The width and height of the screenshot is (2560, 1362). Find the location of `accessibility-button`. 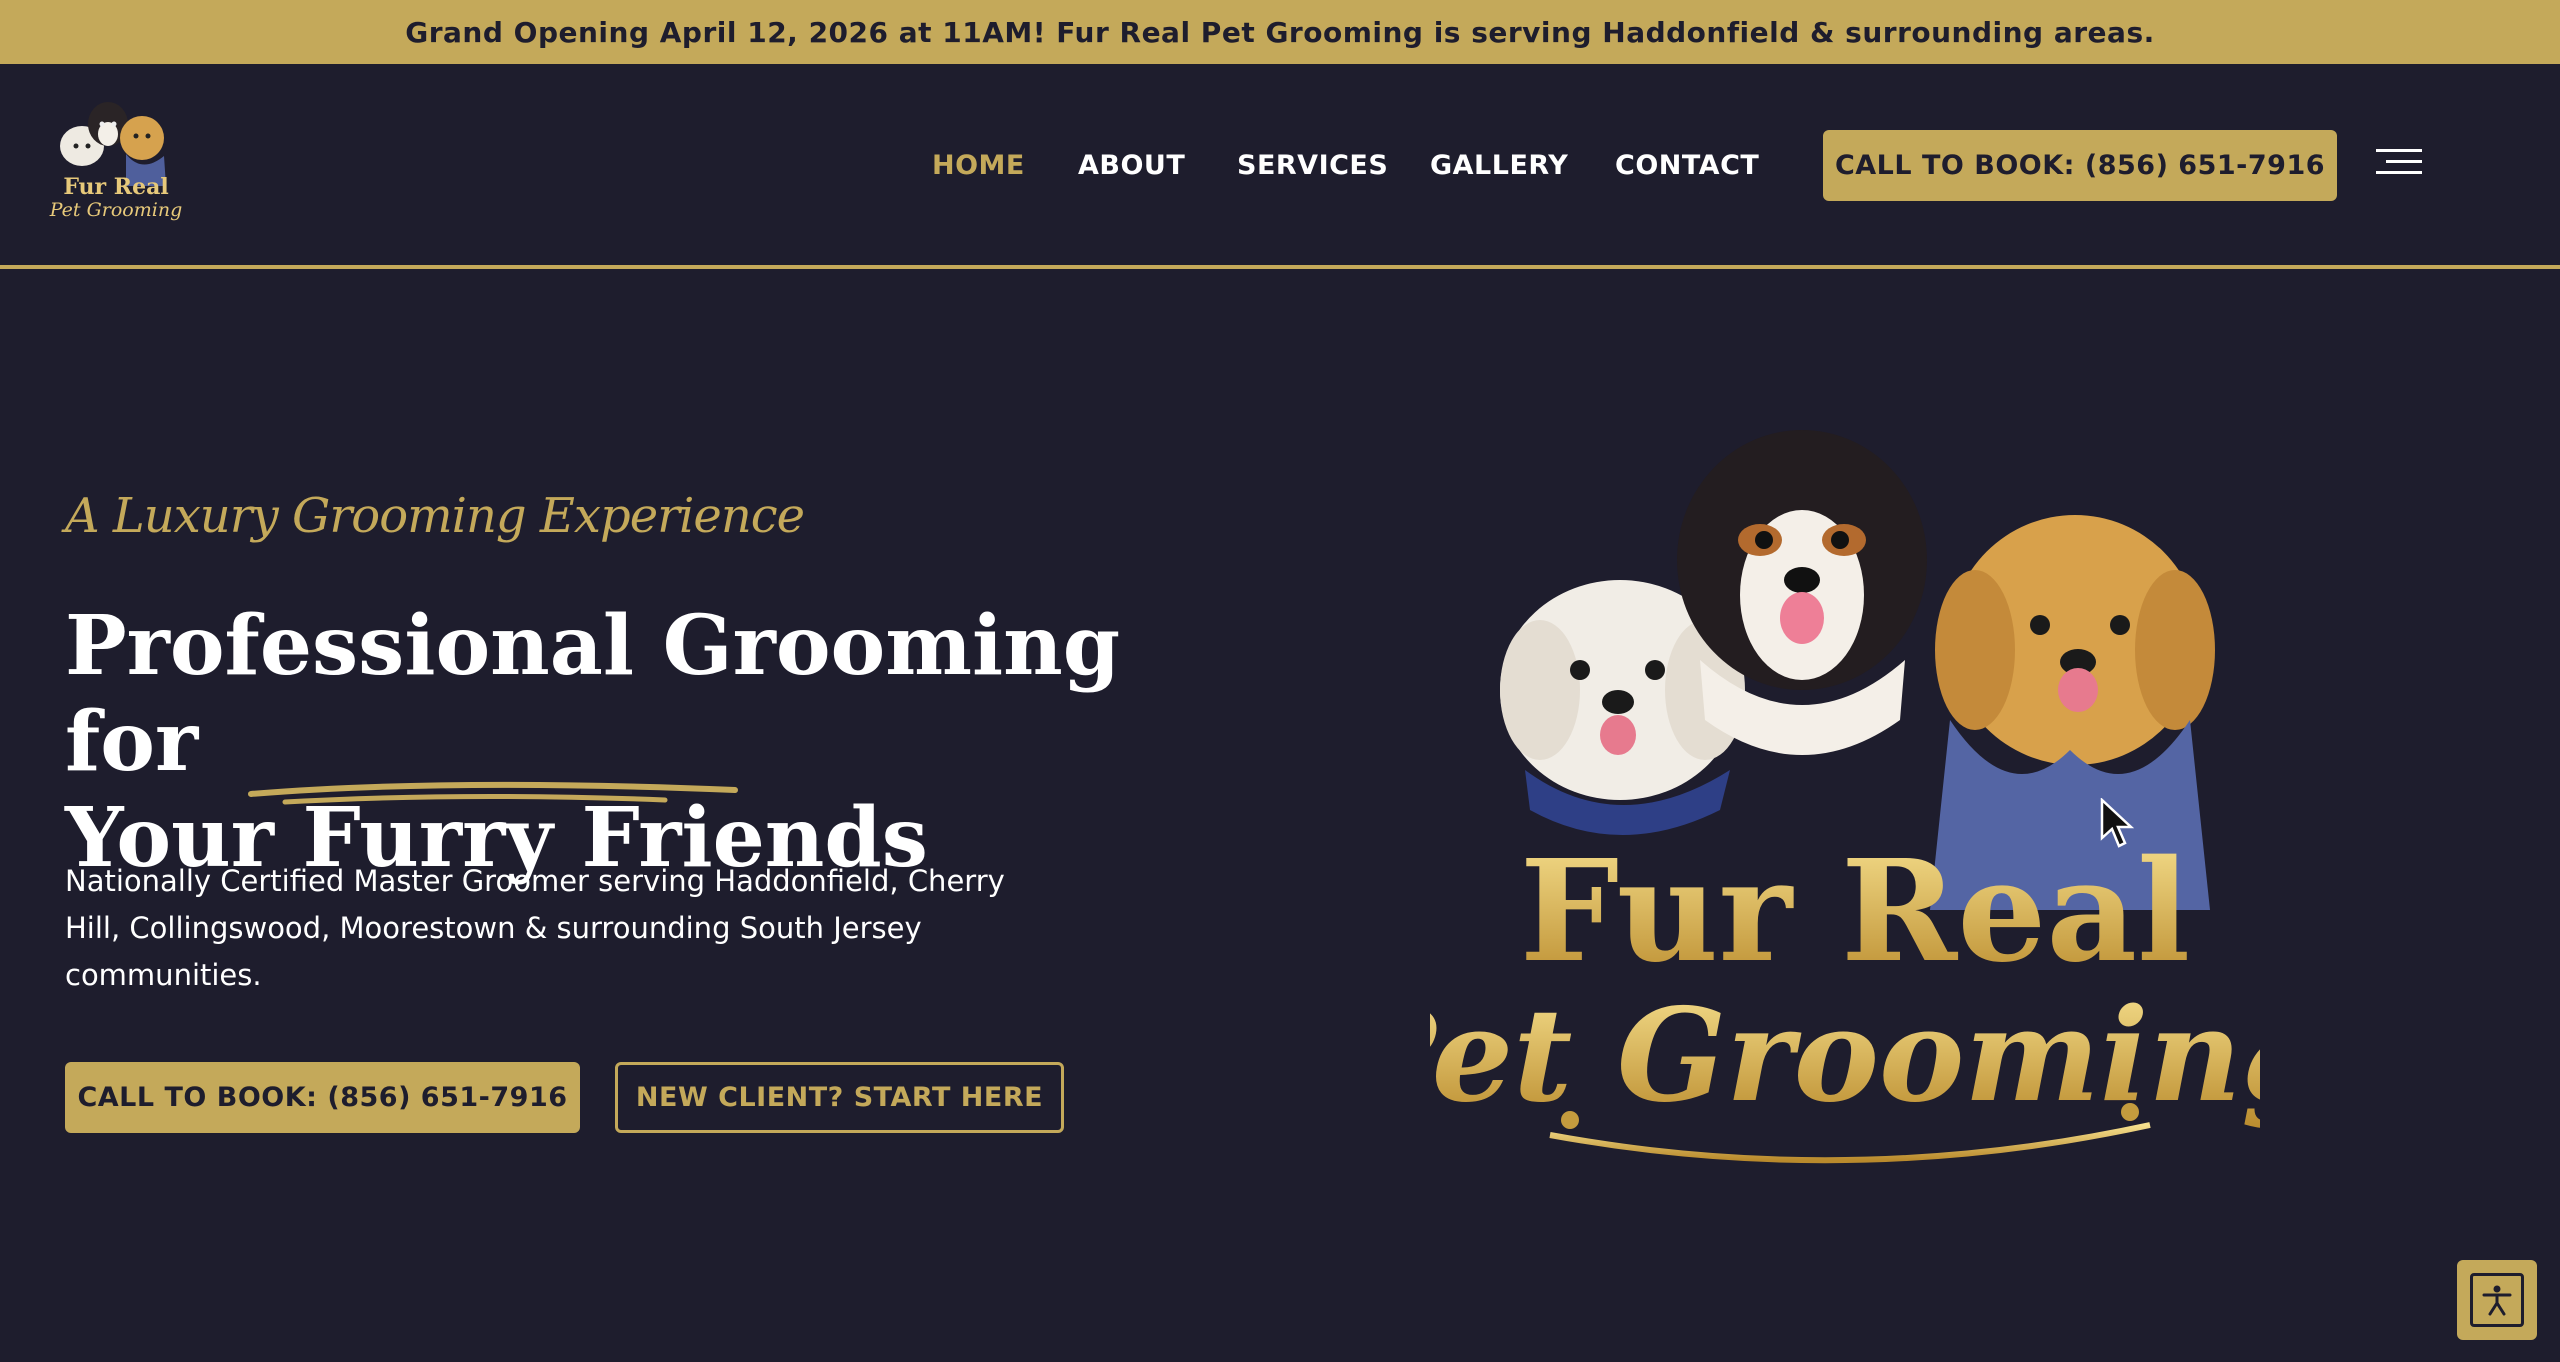

accessibility-button is located at coordinates (2497, 1300).